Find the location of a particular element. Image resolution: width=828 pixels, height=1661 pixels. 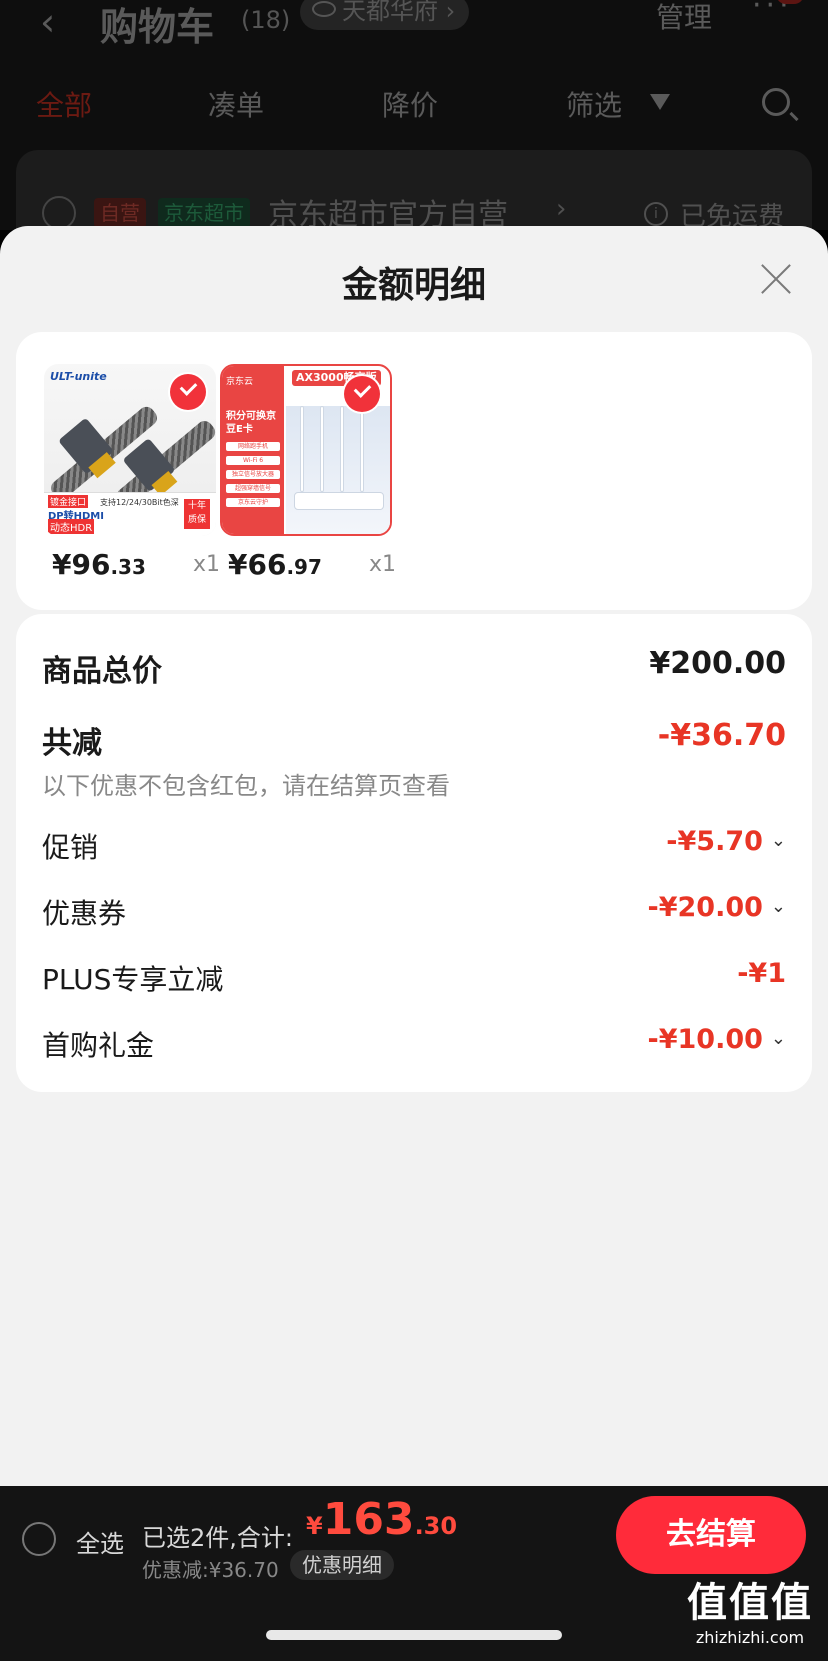

tab-price-drop: 降价 is located at coordinates (410, 104).